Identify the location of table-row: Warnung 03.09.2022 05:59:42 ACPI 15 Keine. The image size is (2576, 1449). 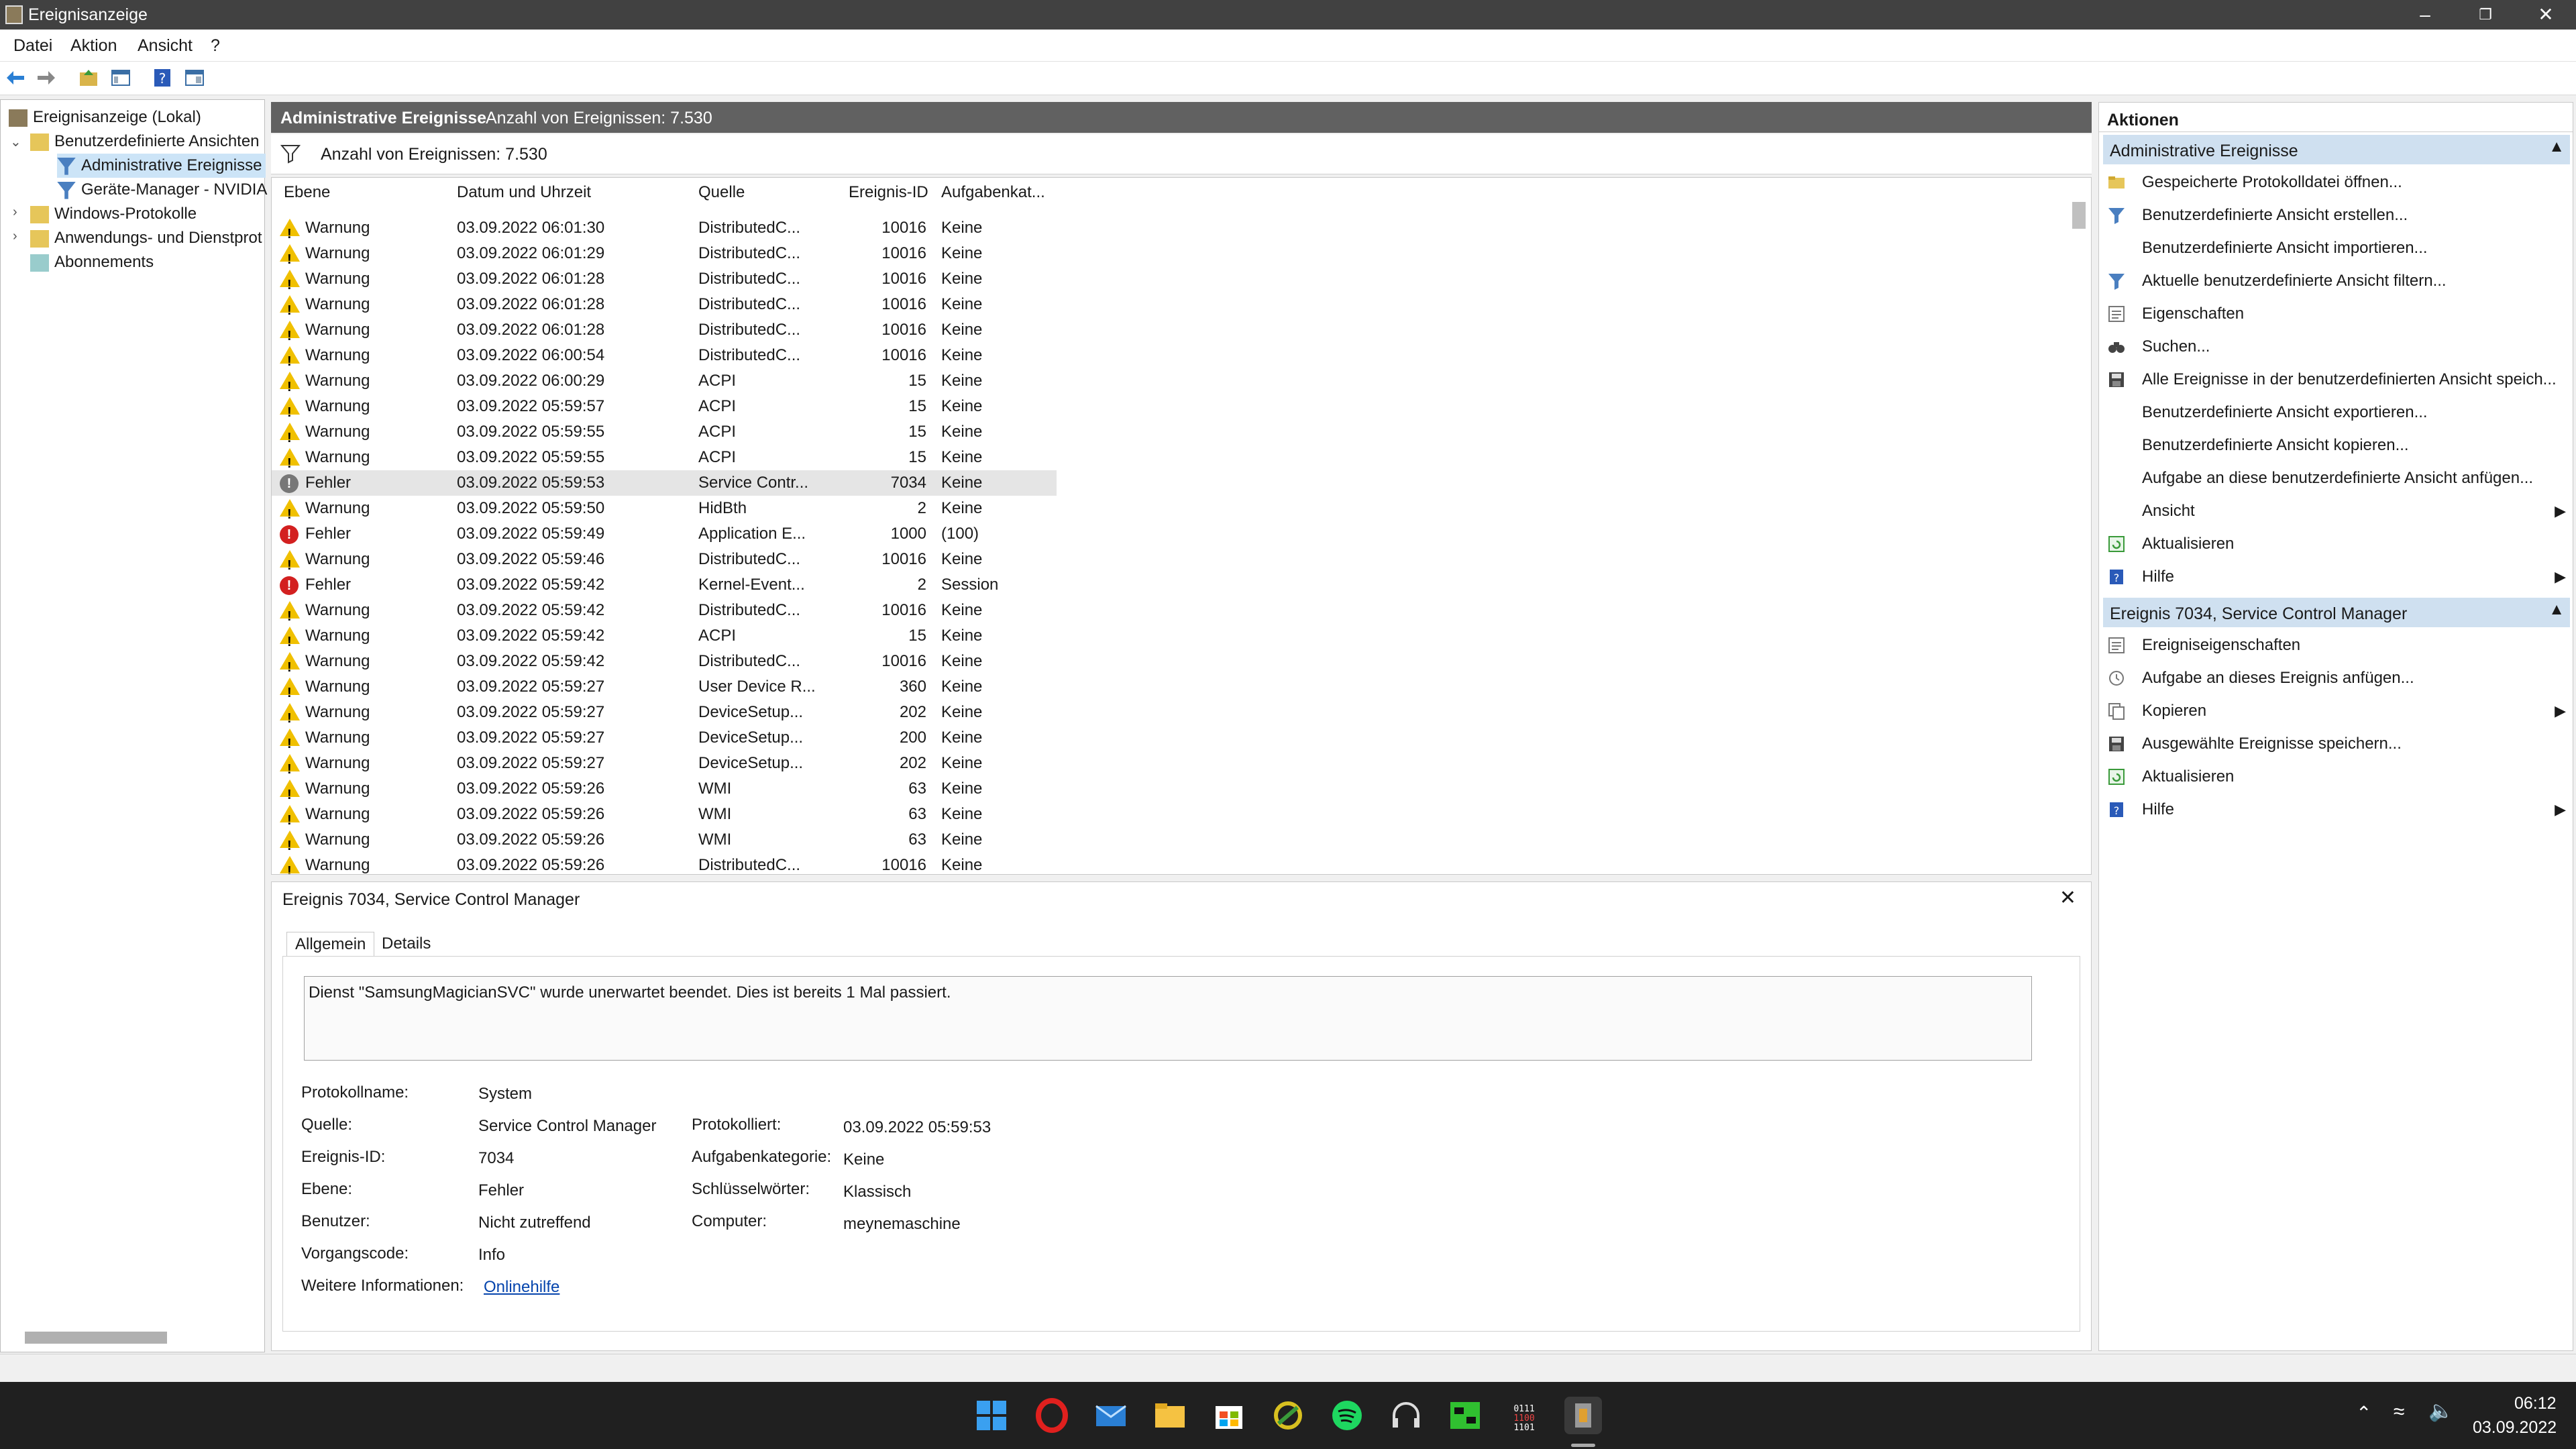
(664, 639).